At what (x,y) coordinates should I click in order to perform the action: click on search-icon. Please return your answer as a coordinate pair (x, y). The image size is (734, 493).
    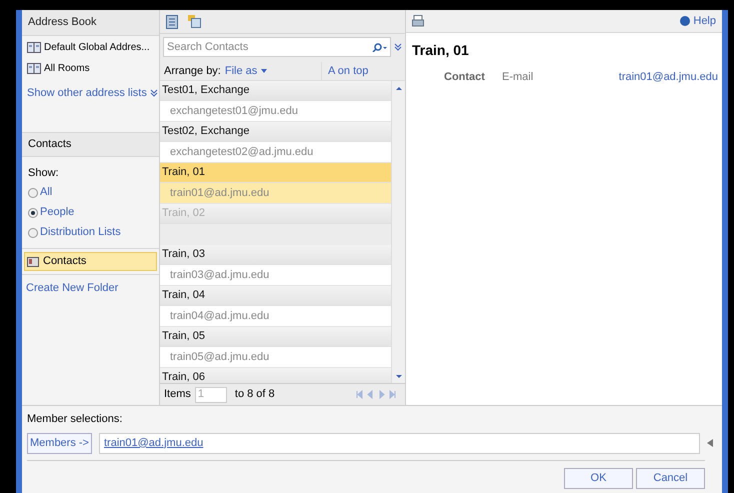
    Looking at the image, I should click on (379, 47).